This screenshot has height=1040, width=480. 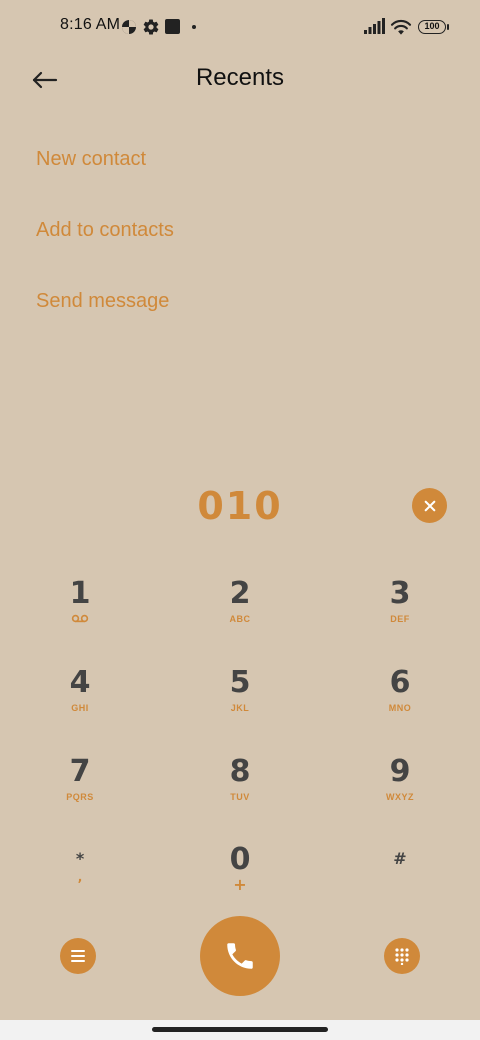 I want to click on key-7: 7 PQRS, so click(x=80, y=794).